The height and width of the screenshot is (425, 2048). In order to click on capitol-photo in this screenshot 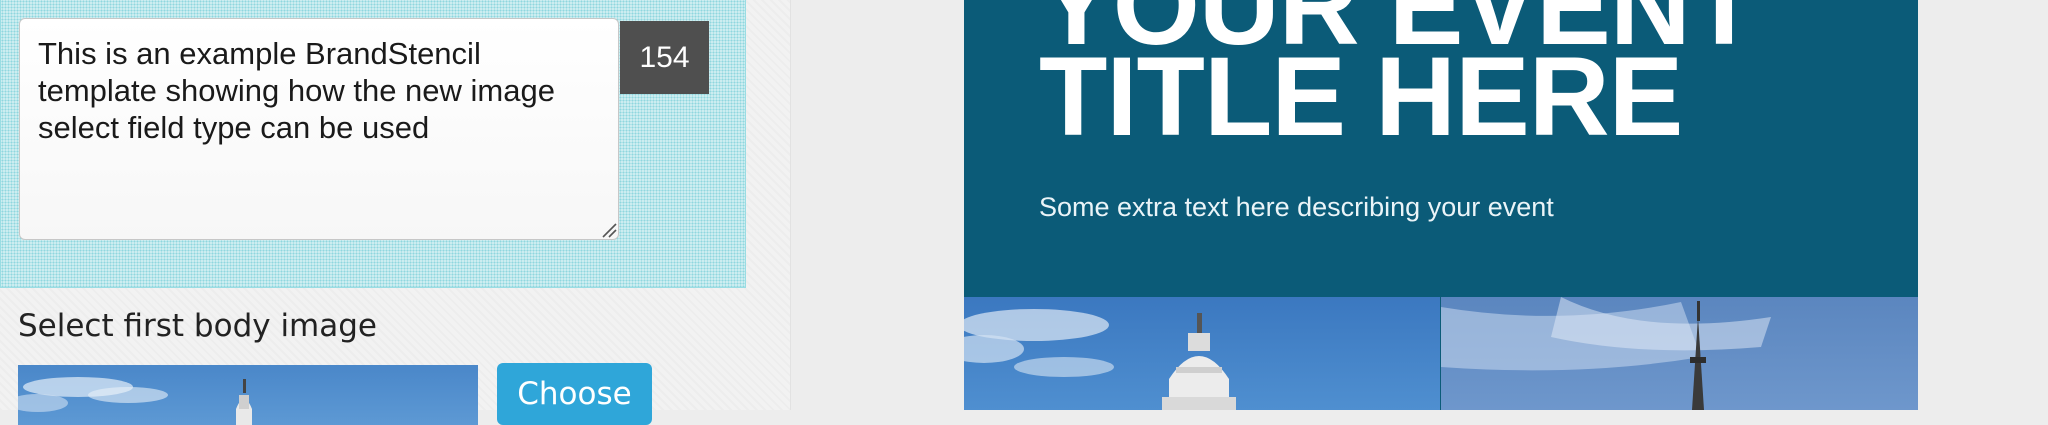, I will do `click(1202, 353)`.